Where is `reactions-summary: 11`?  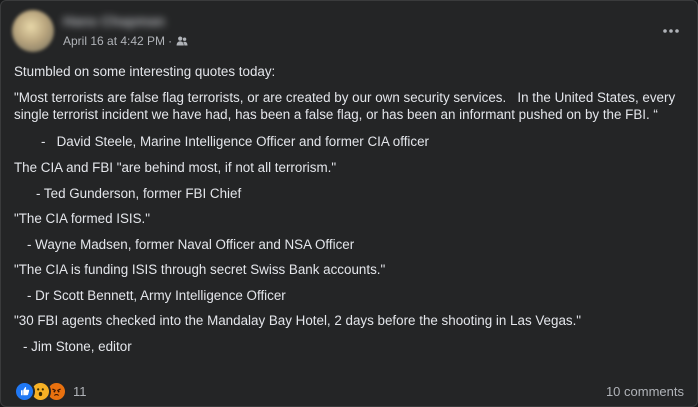 reactions-summary: 11 is located at coordinates (50, 391).